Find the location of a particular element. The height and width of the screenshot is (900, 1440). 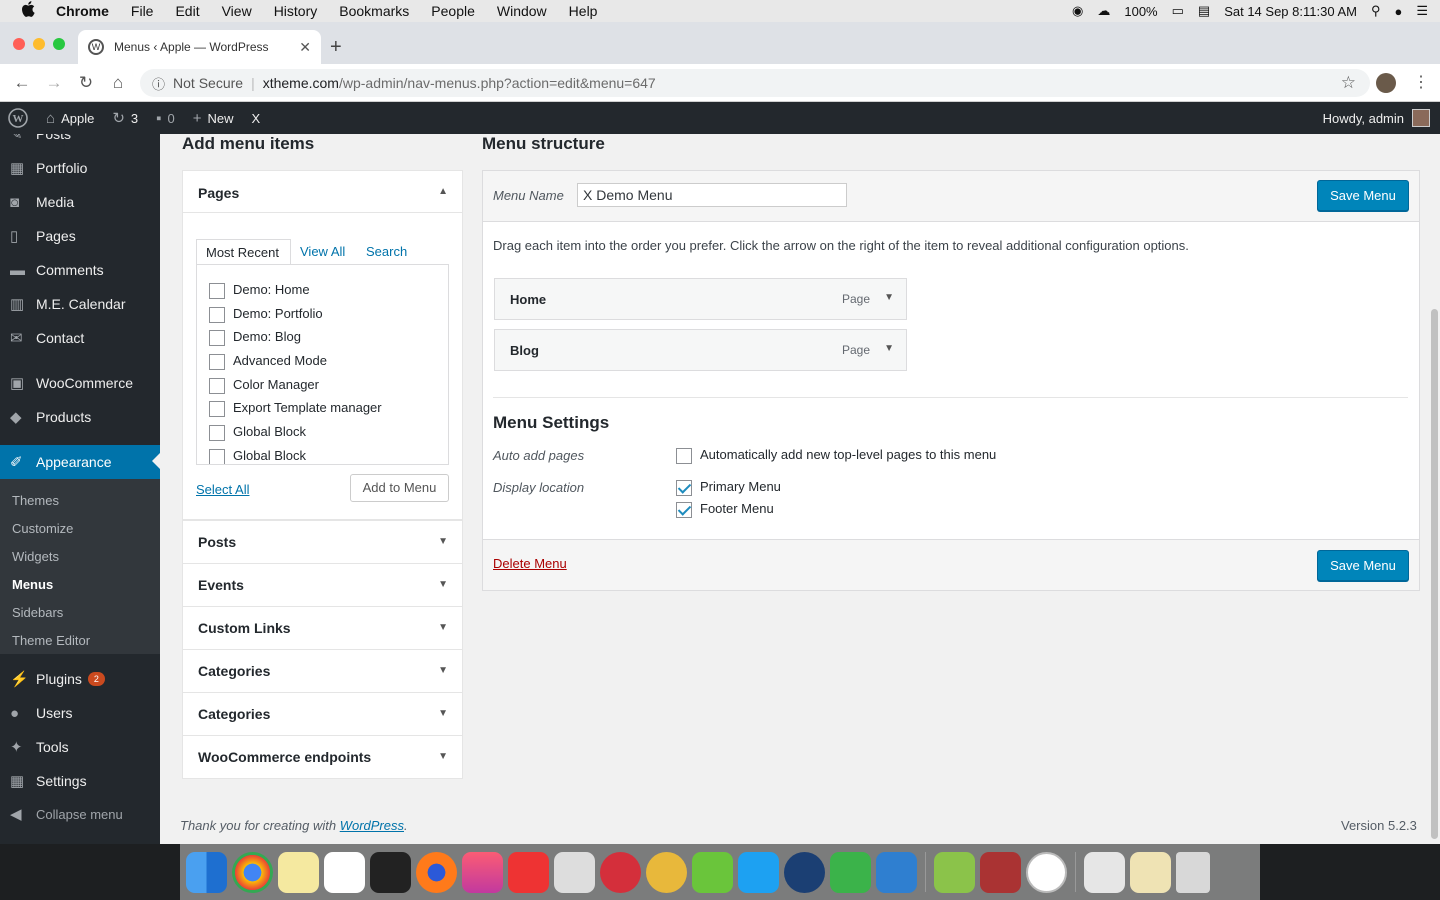

app-circle-icon is located at coordinates (1046, 872).